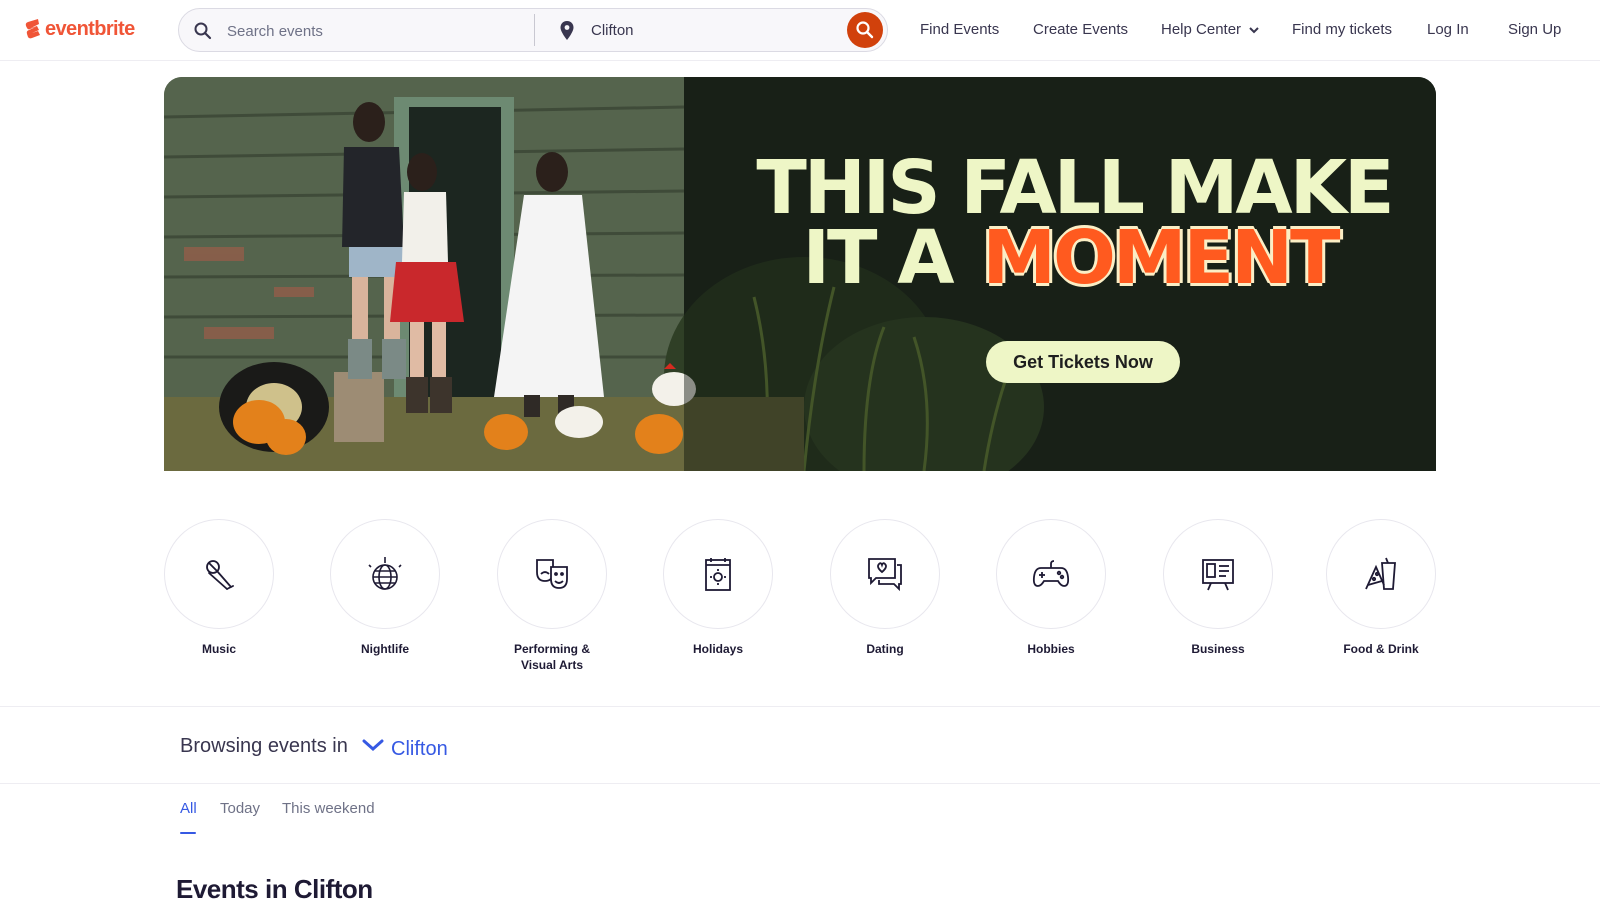  I want to click on location-search: Clifton, so click(711, 30).